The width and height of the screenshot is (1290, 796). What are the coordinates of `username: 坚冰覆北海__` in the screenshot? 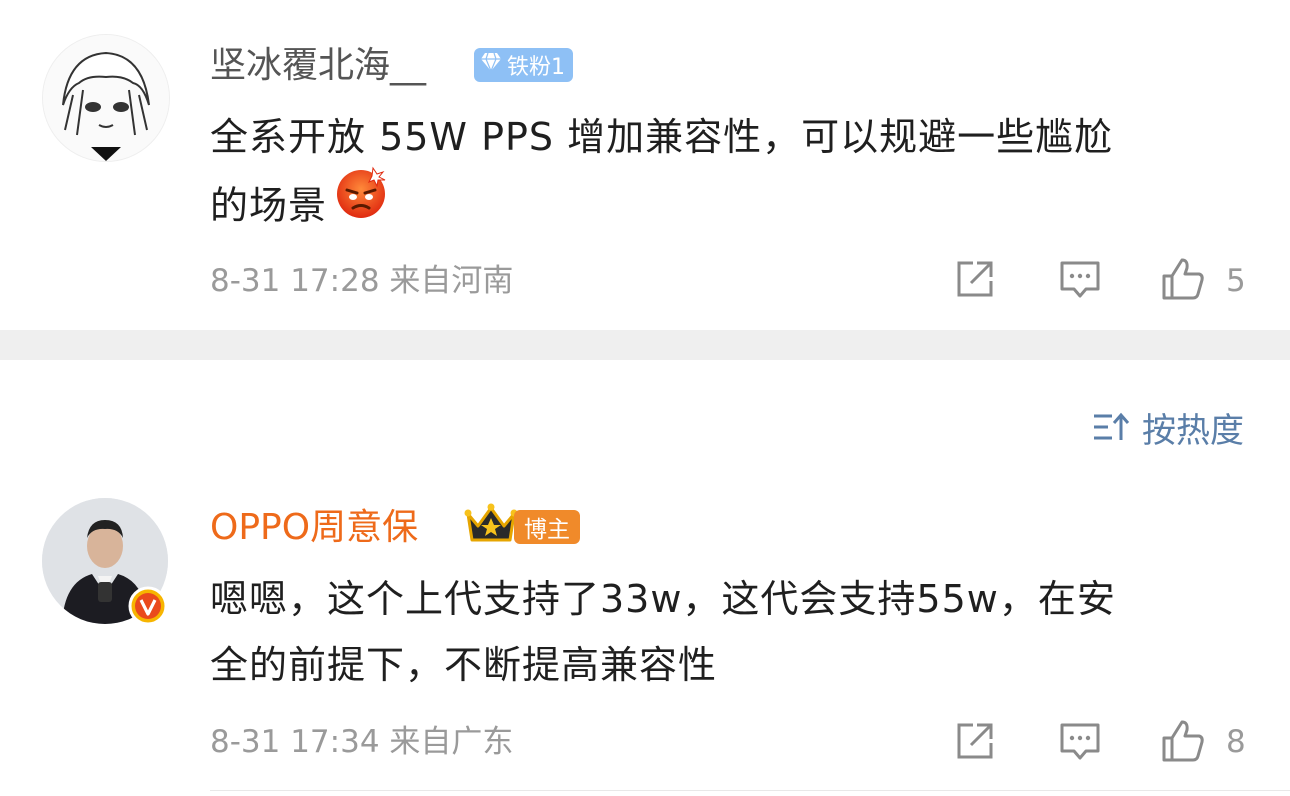 It's located at (318, 66).